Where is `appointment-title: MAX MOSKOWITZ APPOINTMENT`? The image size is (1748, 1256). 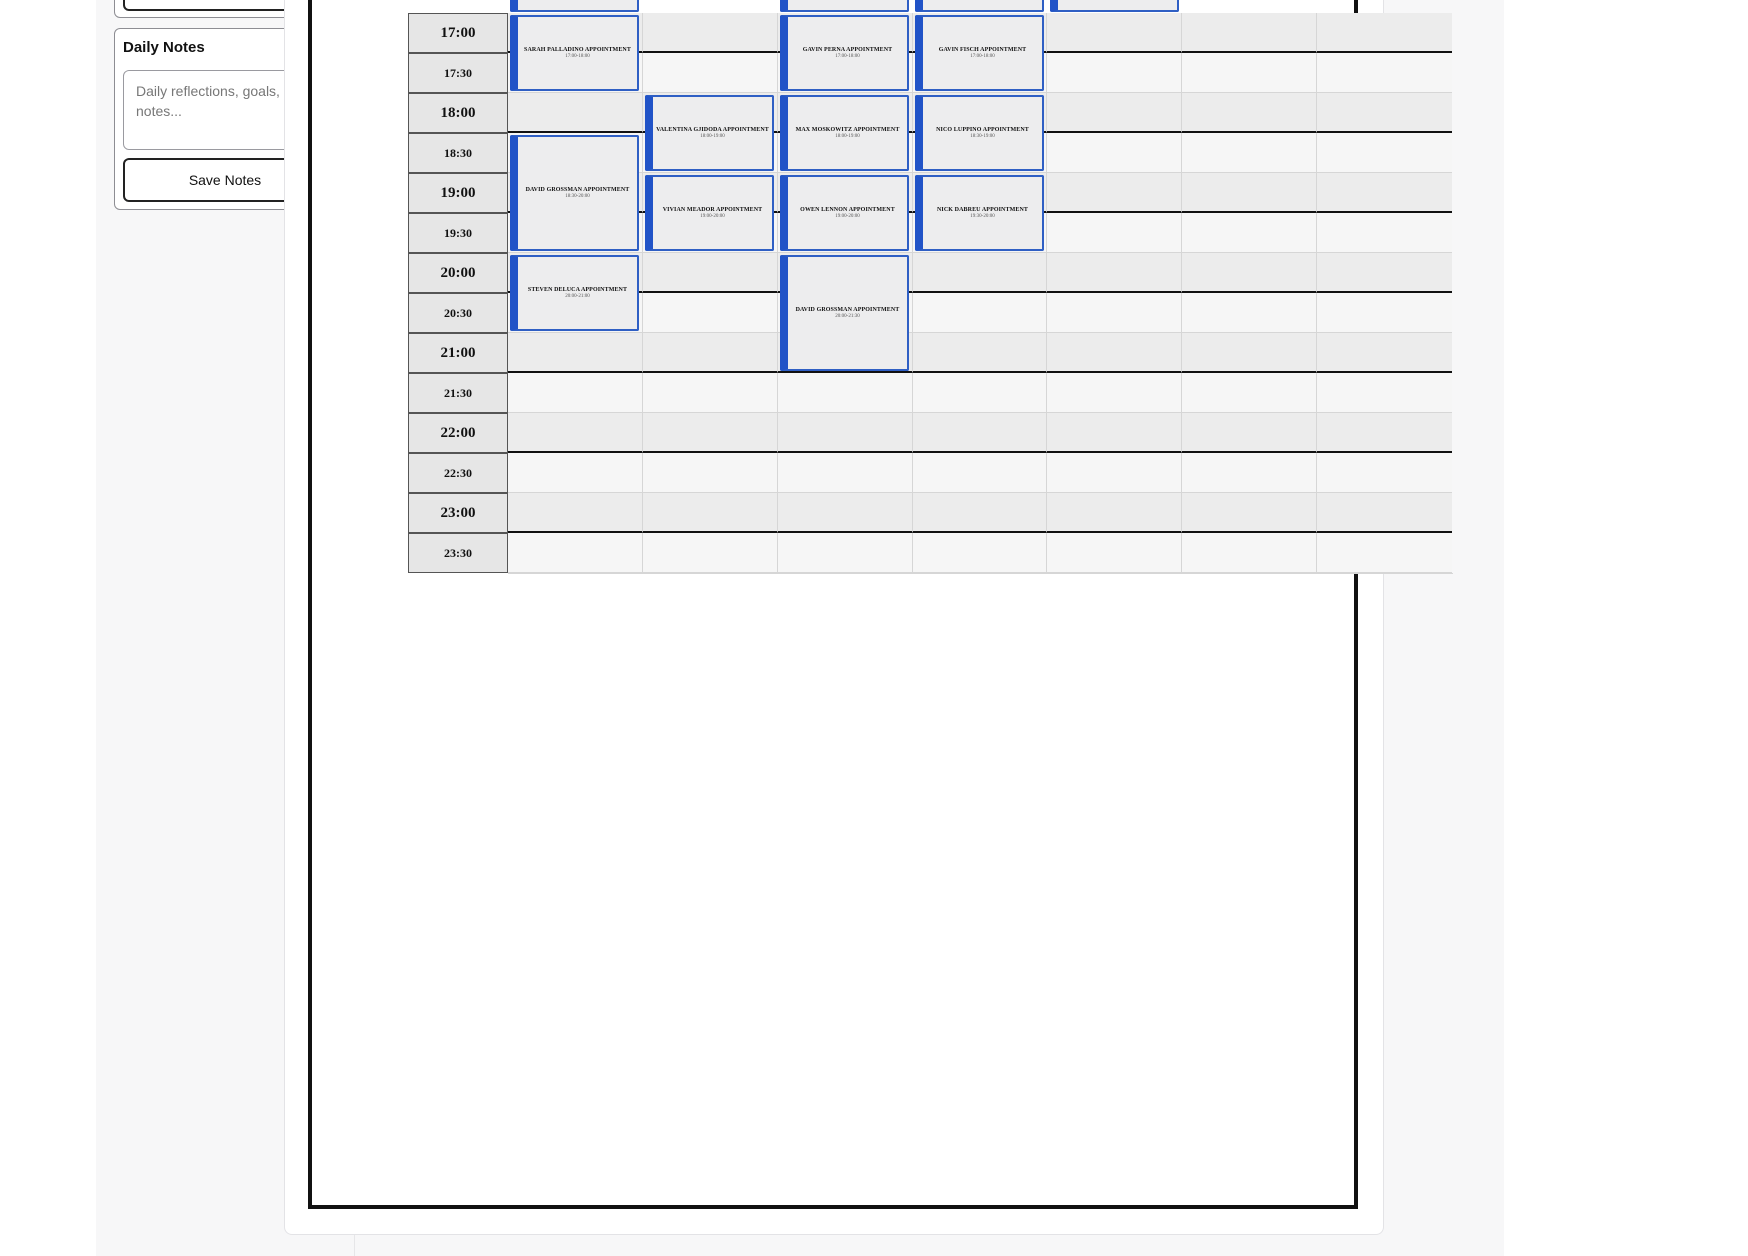
appointment-title: MAX MOSKOWITZ APPOINTMENT is located at coordinates (847, 129).